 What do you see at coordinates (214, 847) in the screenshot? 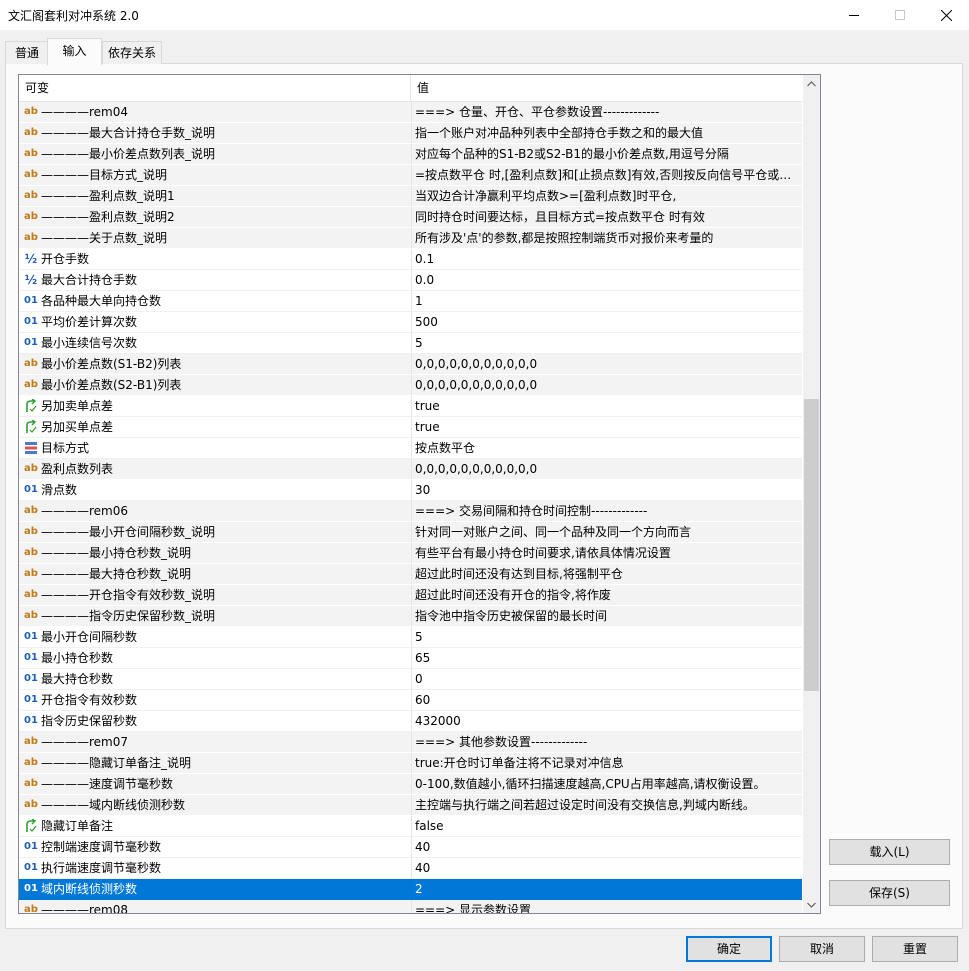
I see `parameter-name-cell: 01 控制端速度调节毫秒数` at bounding box center [214, 847].